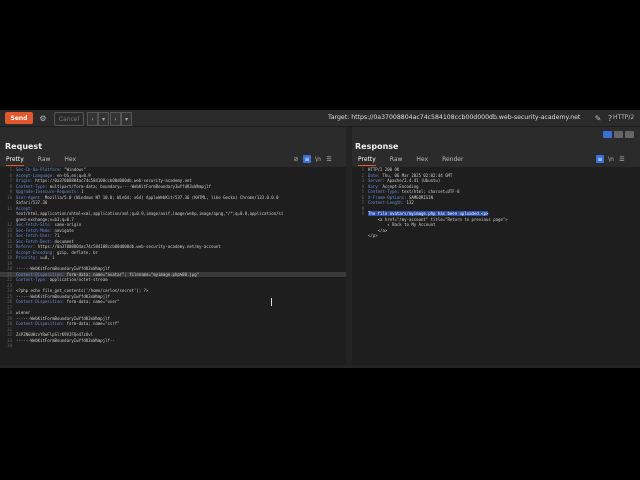 Image resolution: width=640 pixels, height=480 pixels. What do you see at coordinates (35, 241) in the screenshot?
I see `header-name: Sec-Fetch-Dest:` at bounding box center [35, 241].